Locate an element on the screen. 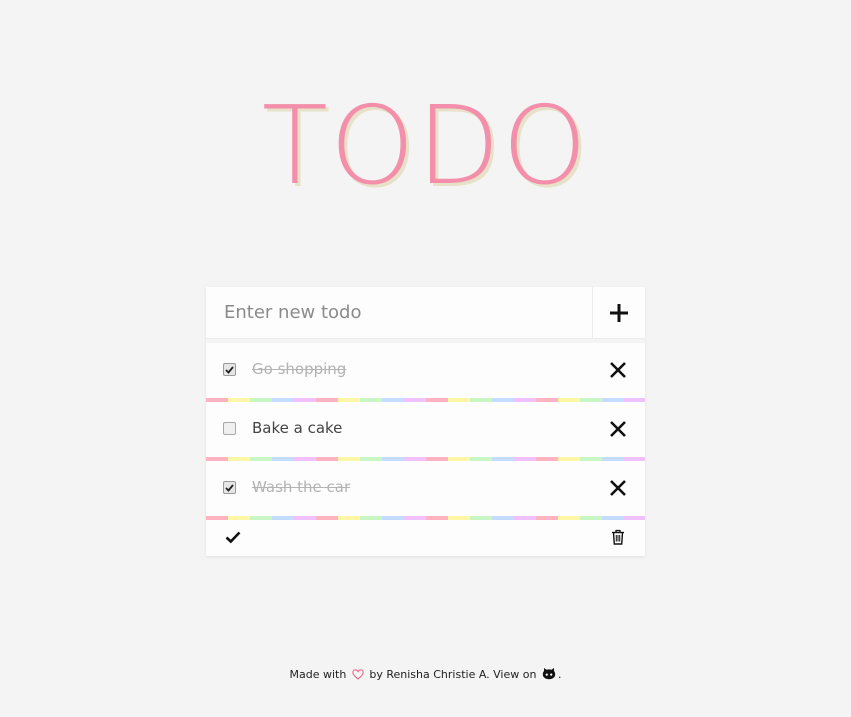 The image size is (851, 717). plus-icon is located at coordinates (619, 312).